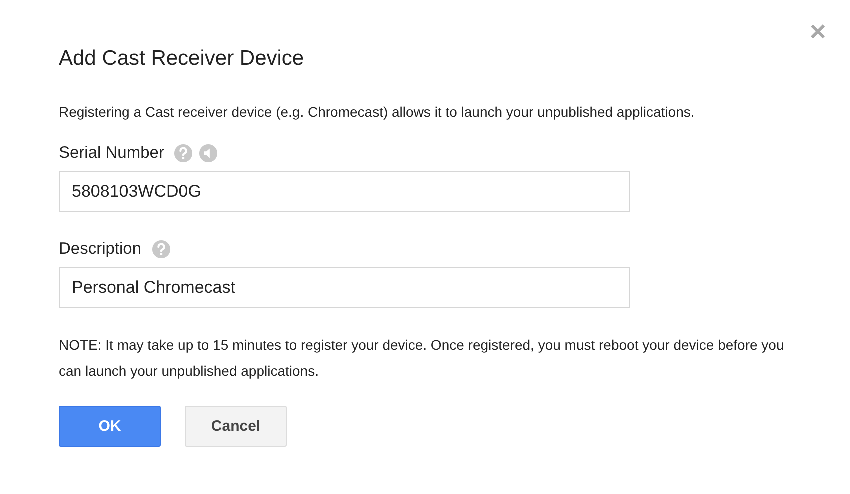  Describe the element at coordinates (111, 153) in the screenshot. I see `field-label: Serial Number` at that location.